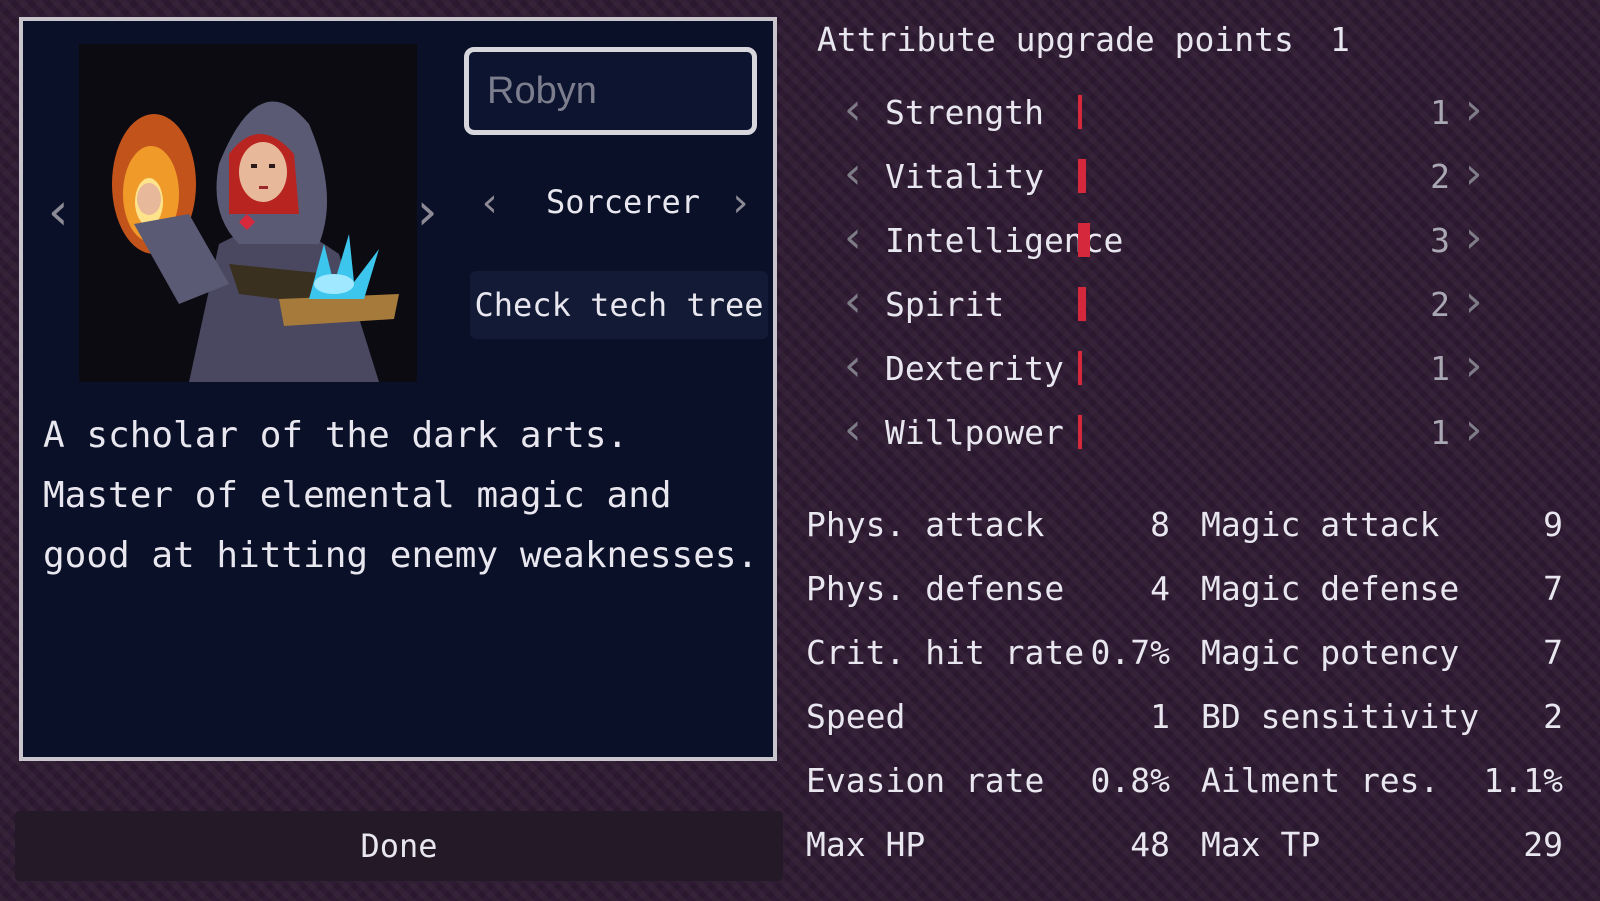 This screenshot has width=1600, height=901. What do you see at coordinates (853, 110) in the screenshot?
I see `decrease-strength-icon: ‹` at bounding box center [853, 110].